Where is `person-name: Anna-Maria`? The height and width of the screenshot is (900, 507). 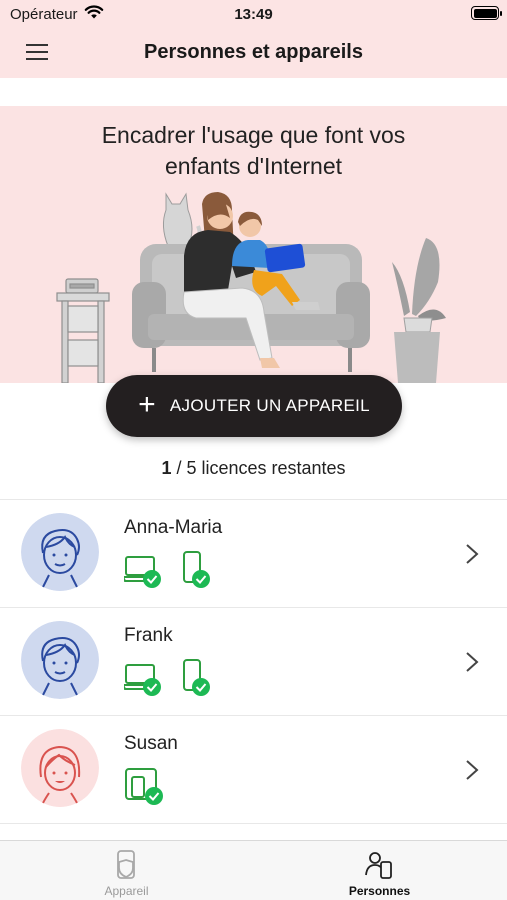
person-name: Anna-Maria is located at coordinates (173, 527).